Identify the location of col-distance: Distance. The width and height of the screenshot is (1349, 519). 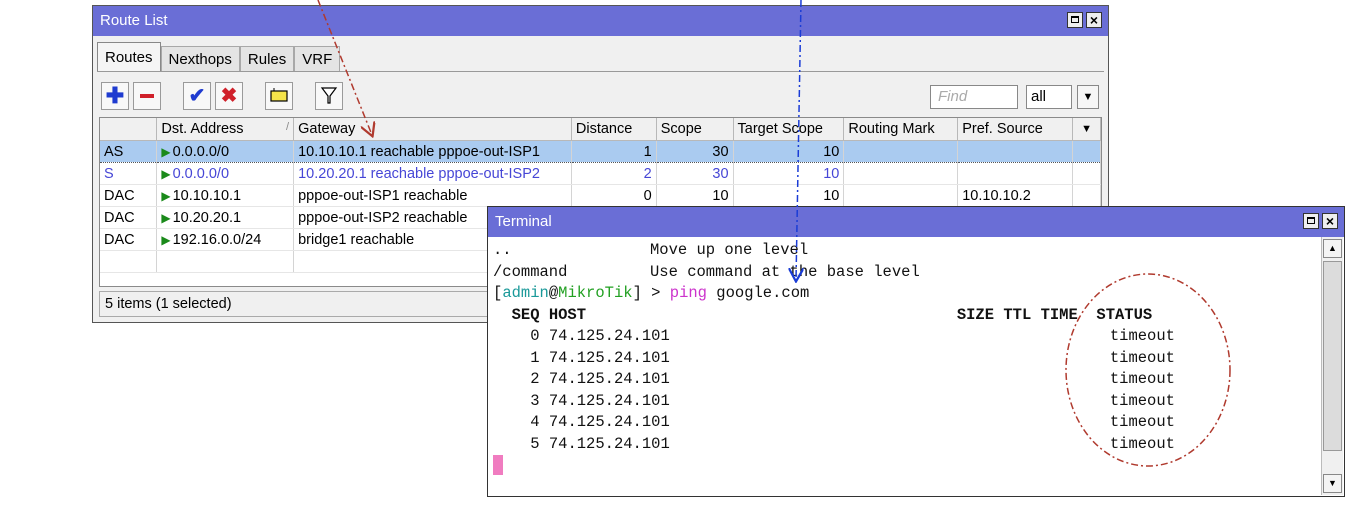
(614, 129).